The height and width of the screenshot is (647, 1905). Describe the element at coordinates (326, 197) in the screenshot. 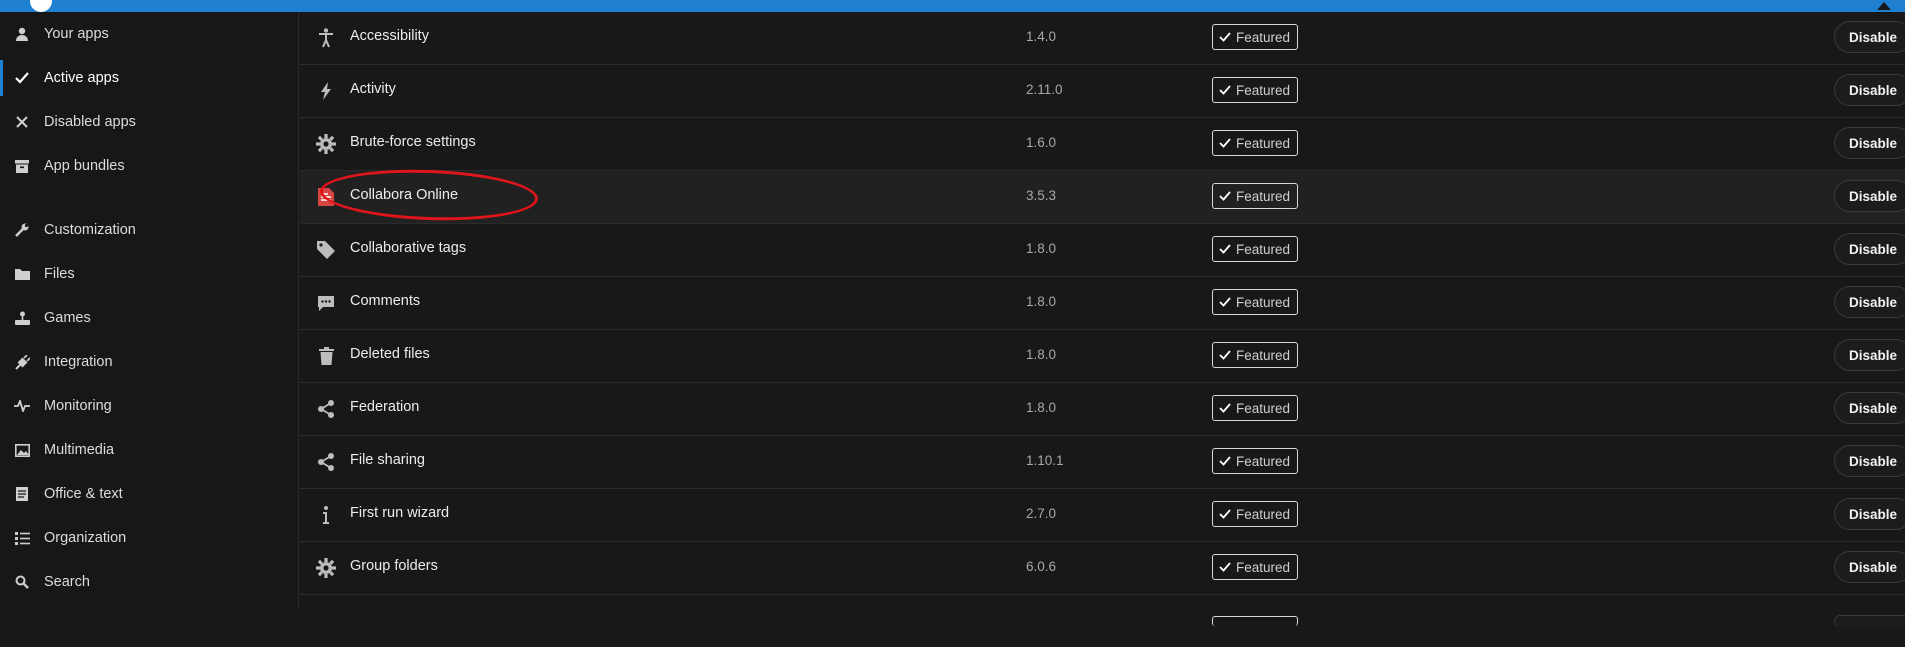

I see `collabora-icon` at that location.